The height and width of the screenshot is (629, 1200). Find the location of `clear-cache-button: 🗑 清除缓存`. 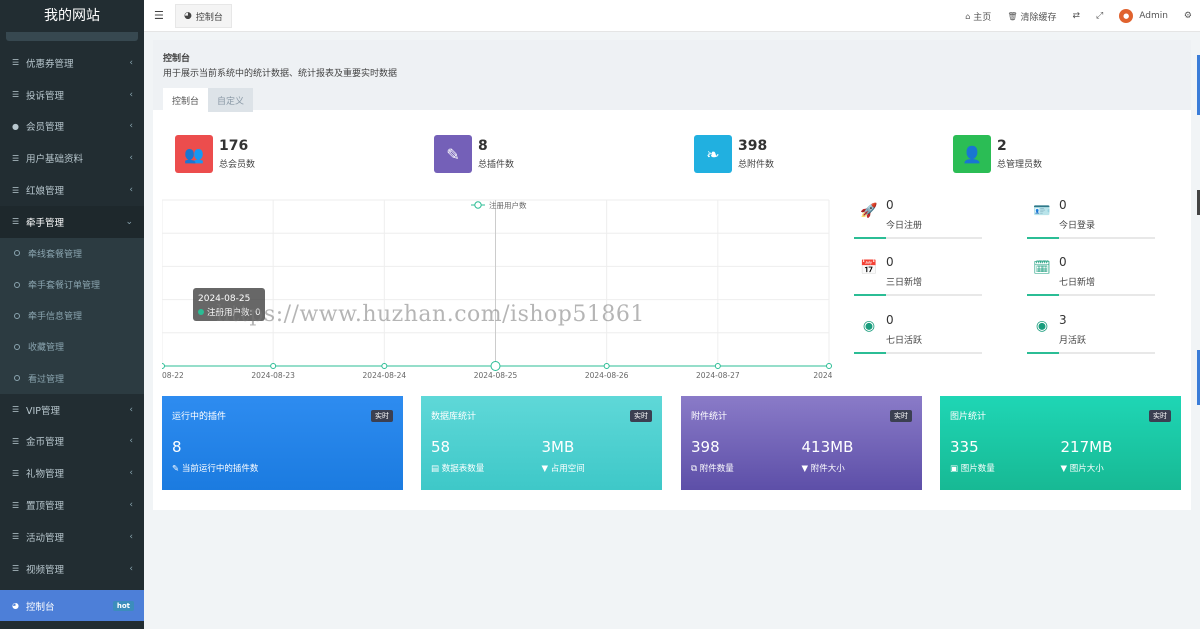

clear-cache-button: 🗑 清除缓存 is located at coordinates (1031, 16).